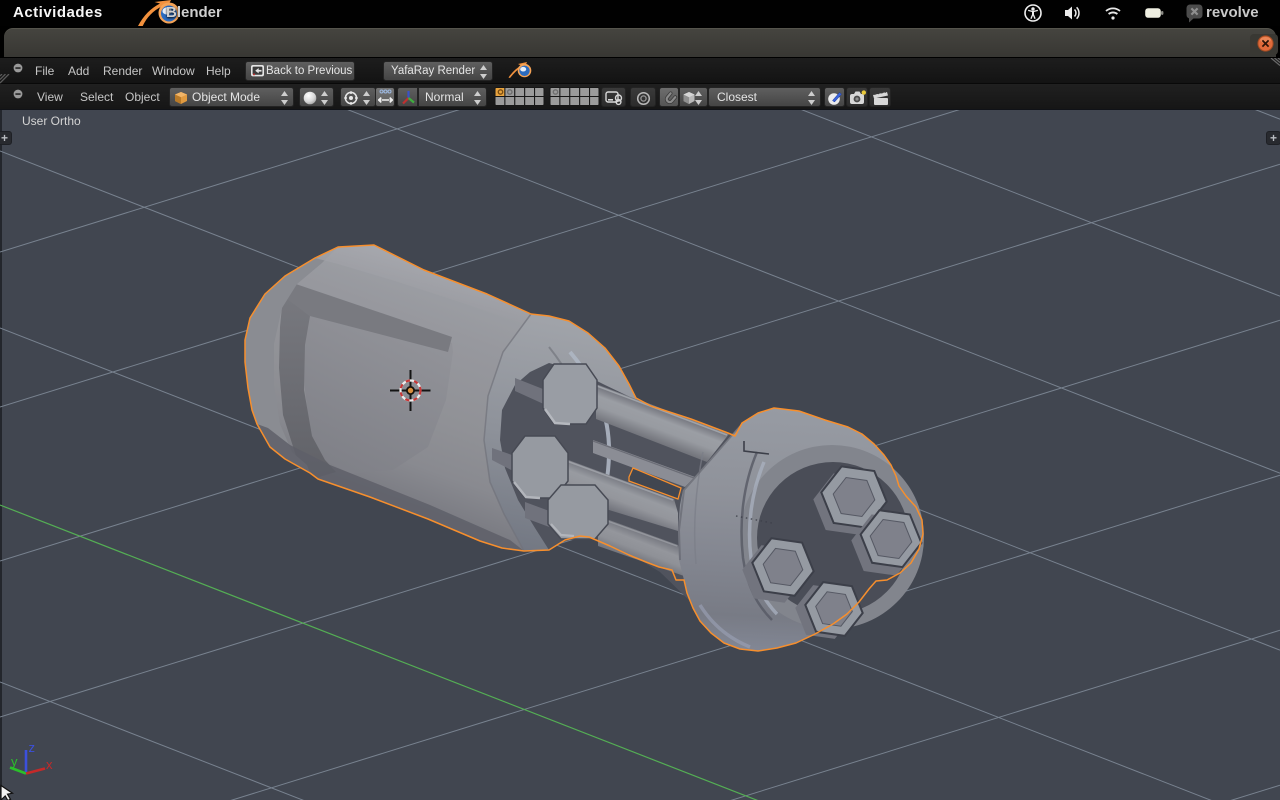 This screenshot has height=800, width=1280. What do you see at coordinates (14, 761) in the screenshot?
I see `svg-text: y` at bounding box center [14, 761].